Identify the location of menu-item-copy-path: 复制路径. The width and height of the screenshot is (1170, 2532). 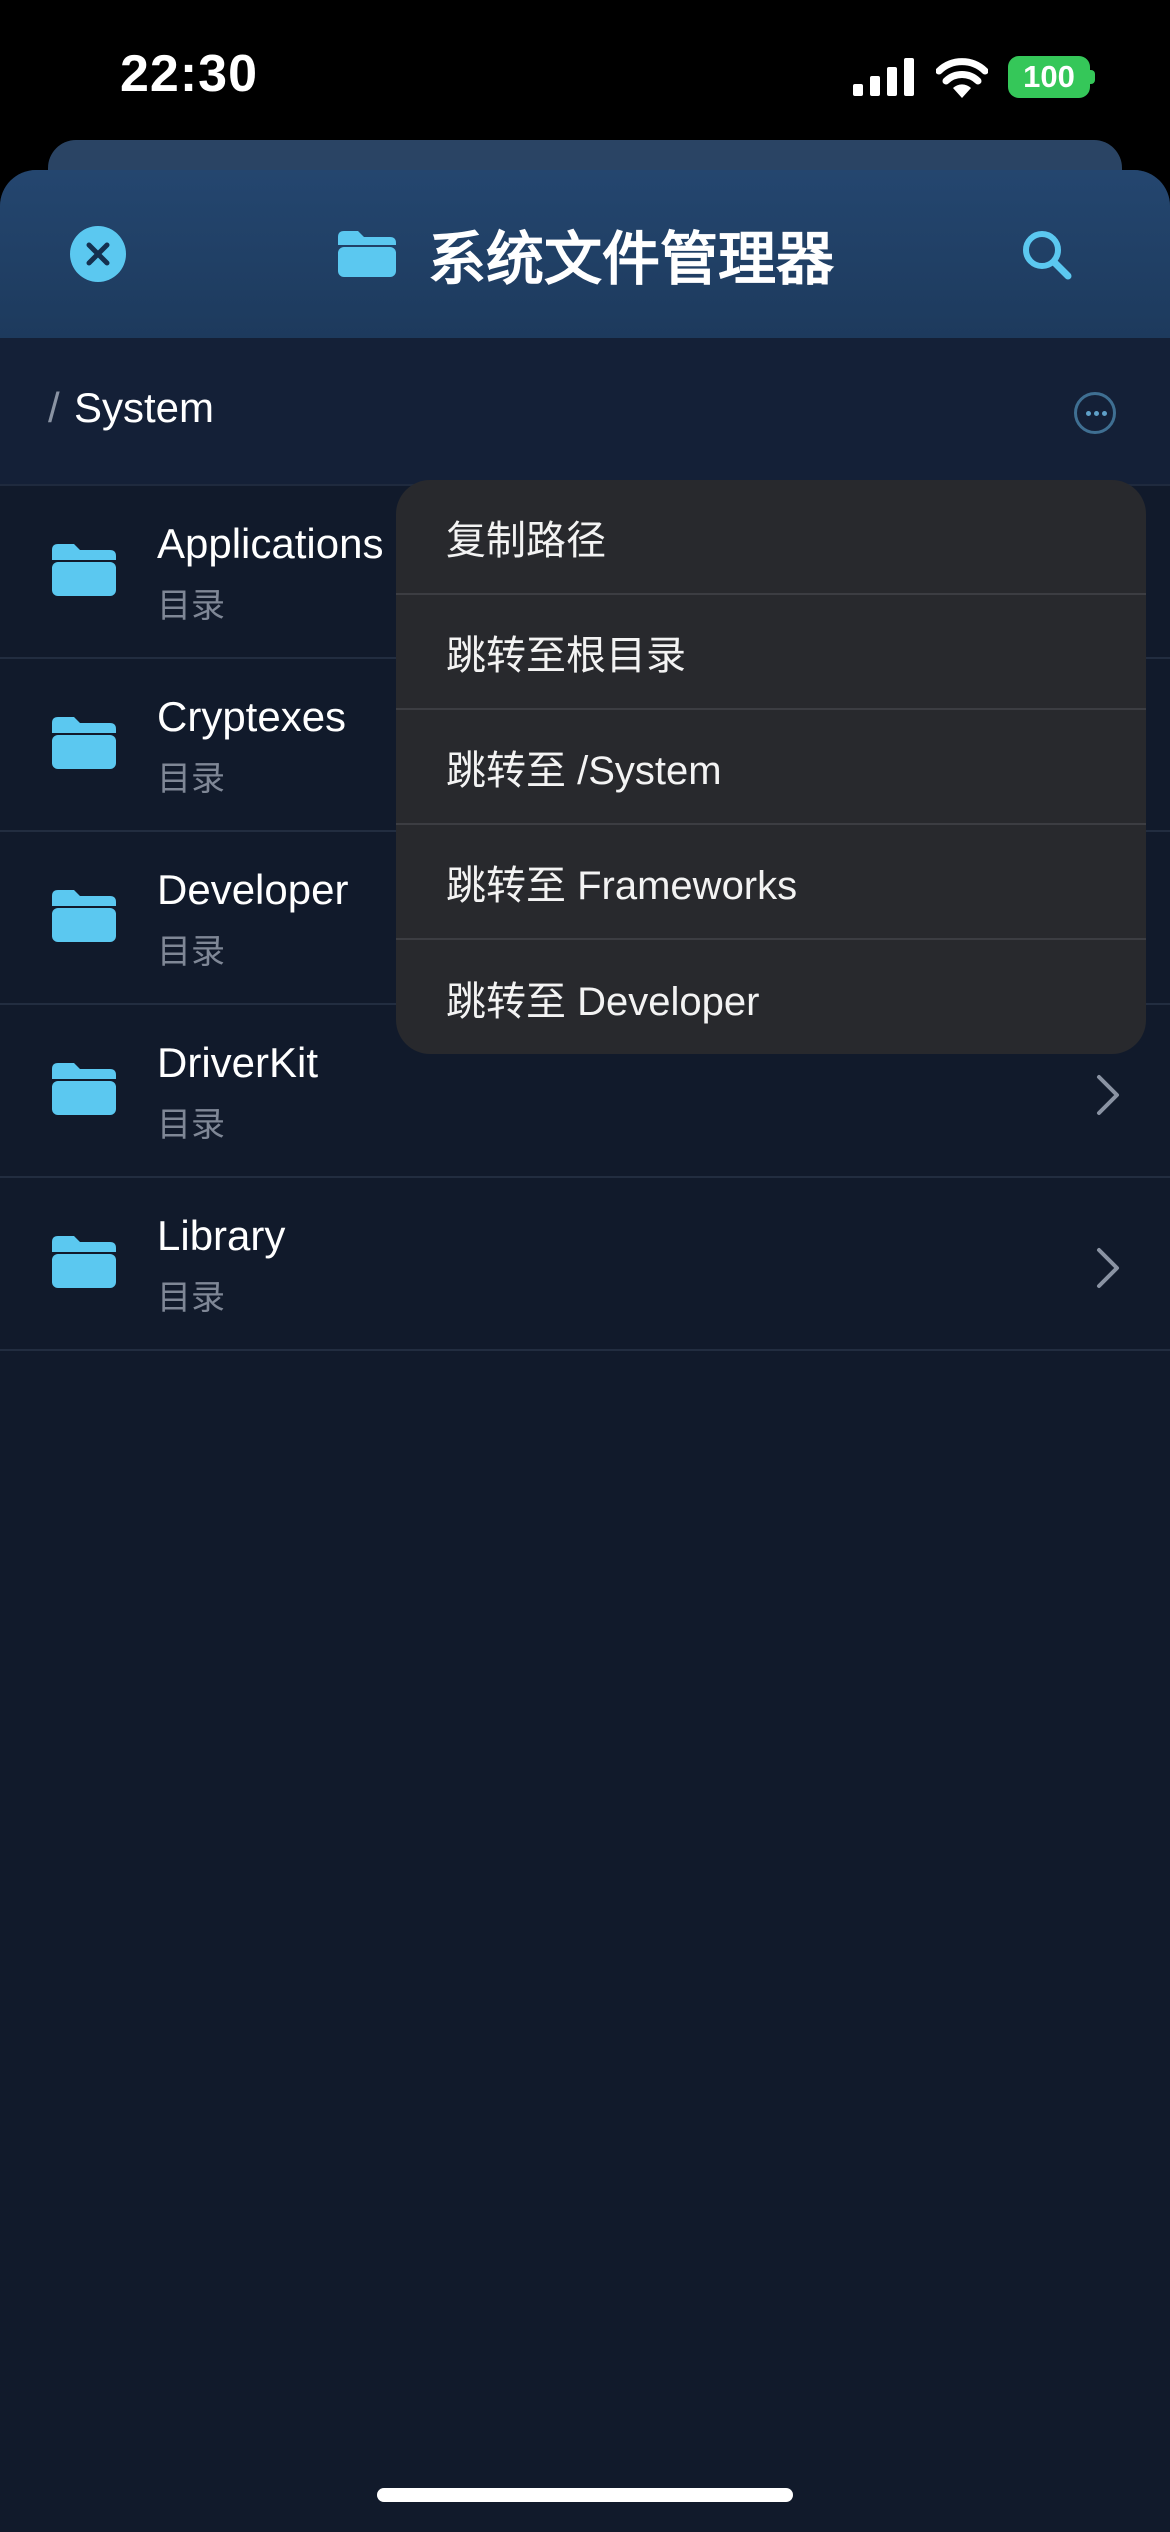
(771, 537).